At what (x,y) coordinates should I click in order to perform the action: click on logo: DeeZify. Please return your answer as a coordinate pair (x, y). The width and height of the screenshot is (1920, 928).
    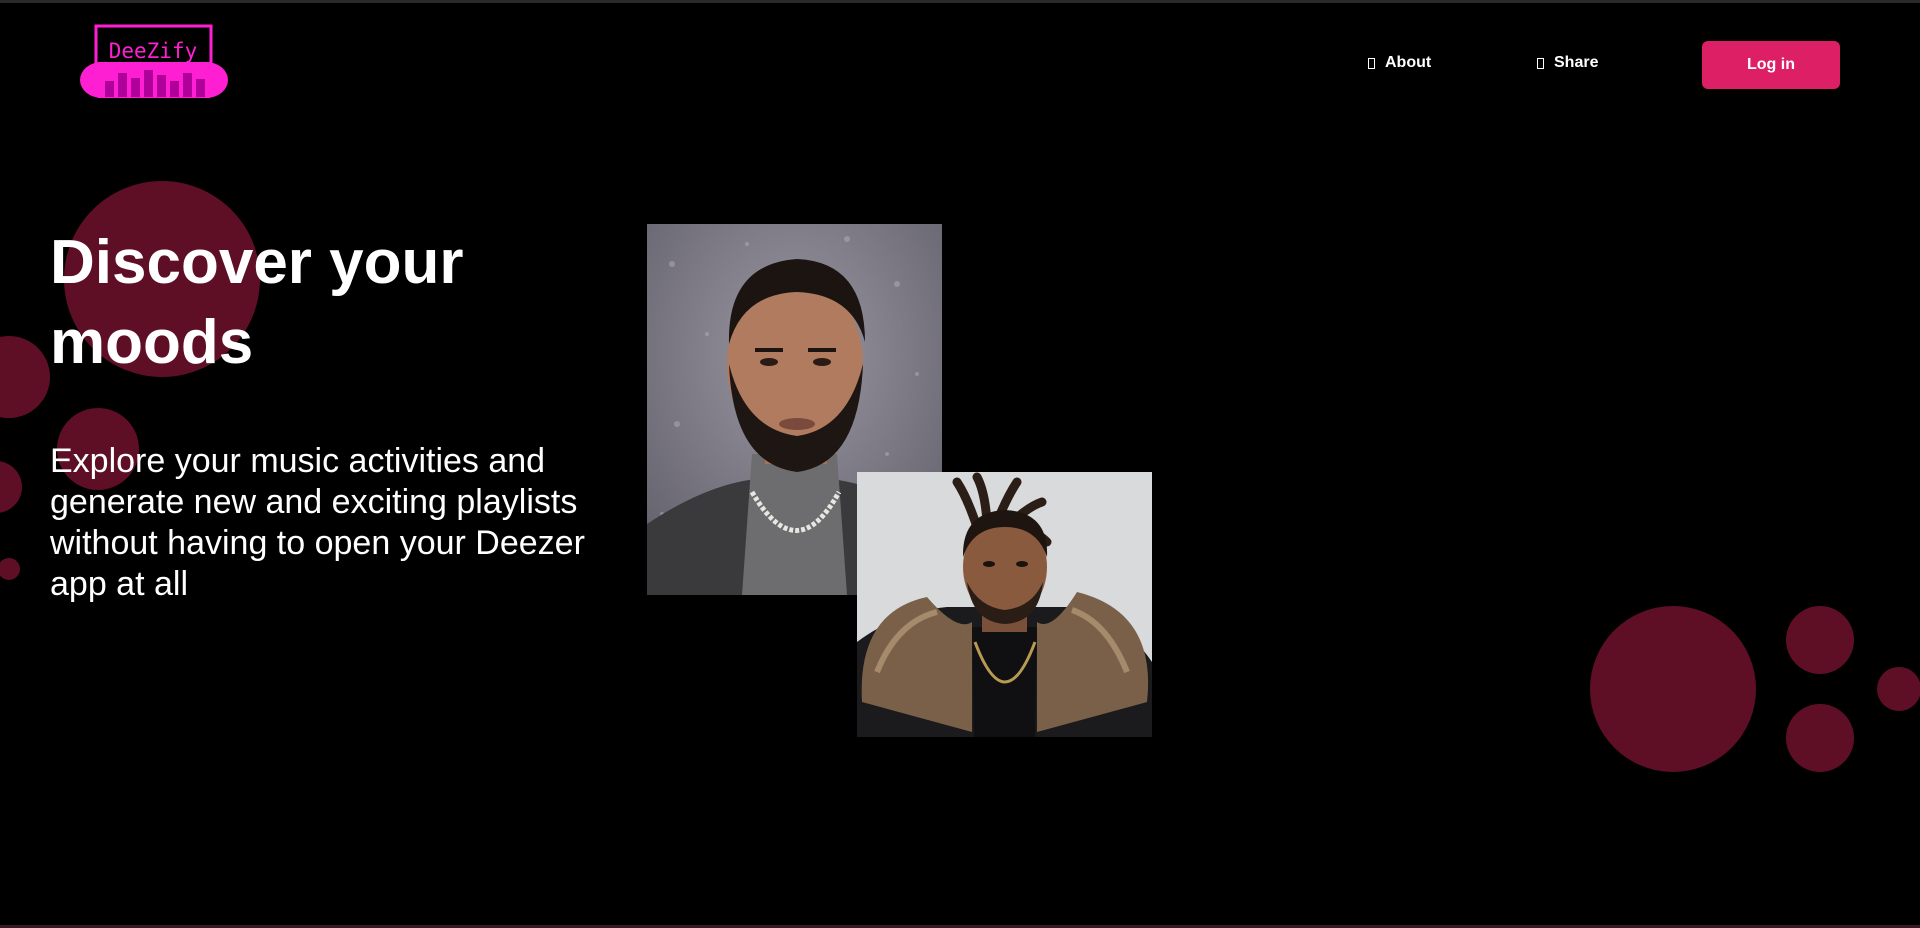
    Looking at the image, I should click on (154, 62).